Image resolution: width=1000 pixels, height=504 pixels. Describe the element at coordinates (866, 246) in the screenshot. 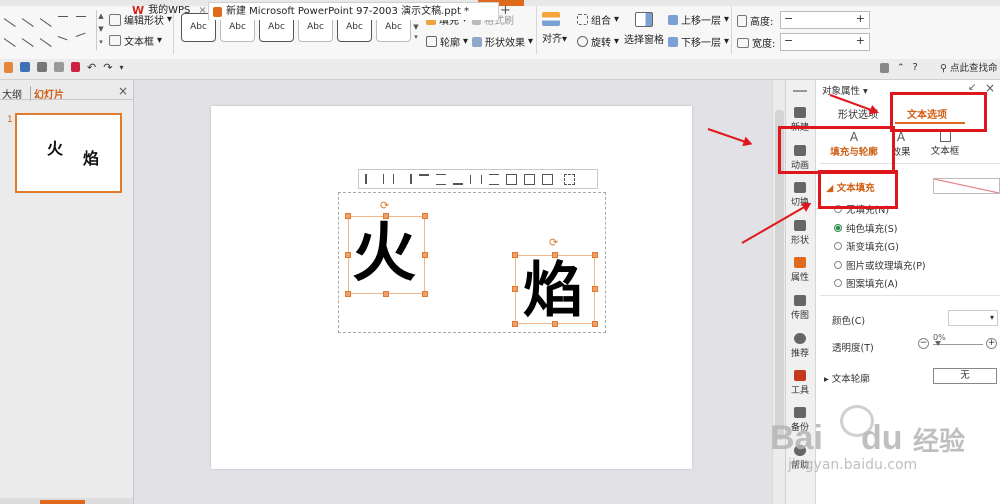

I see `option-gradient-fill: 渐变填充(G)` at that location.